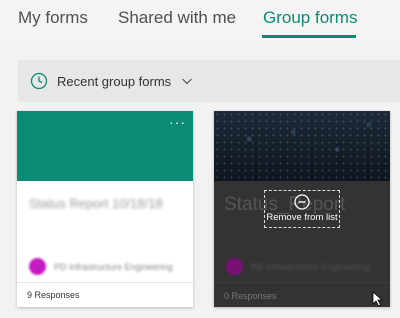 The image size is (400, 318). Describe the element at coordinates (309, 36) in the screenshot. I see `active-tab-indicator` at that location.